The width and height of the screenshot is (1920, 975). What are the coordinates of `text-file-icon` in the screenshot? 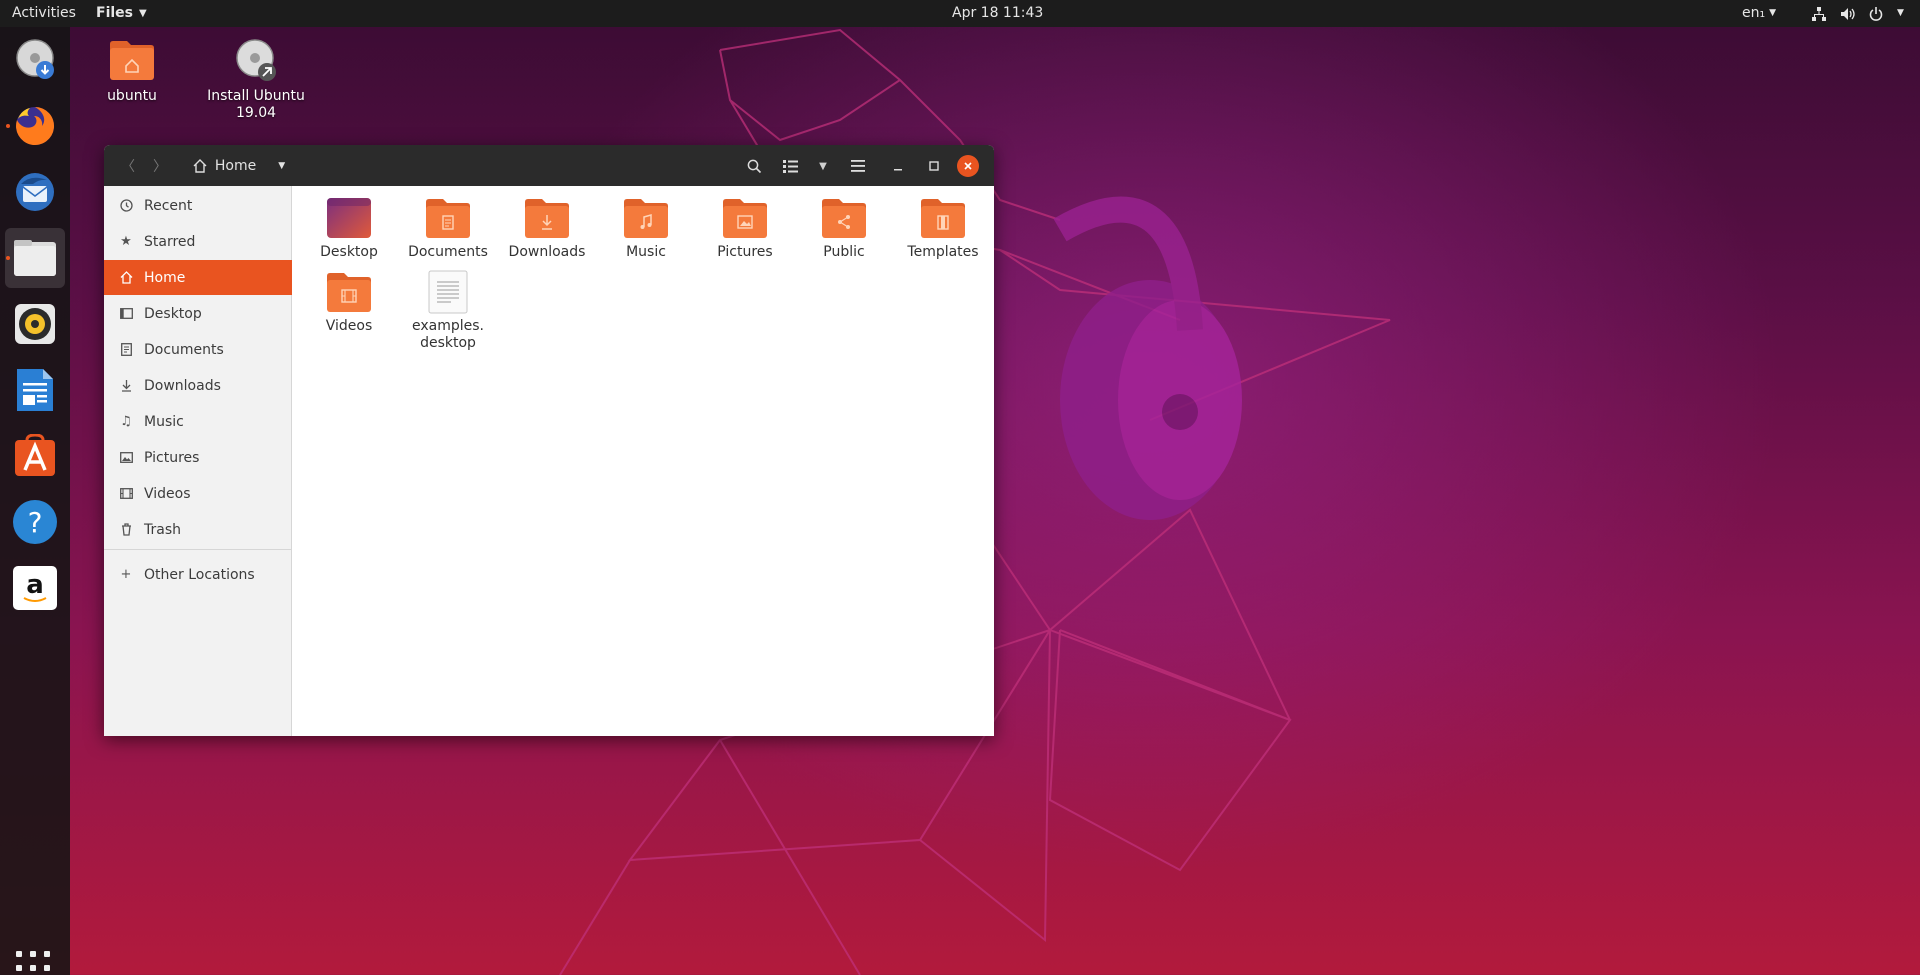 It's located at (448, 292).